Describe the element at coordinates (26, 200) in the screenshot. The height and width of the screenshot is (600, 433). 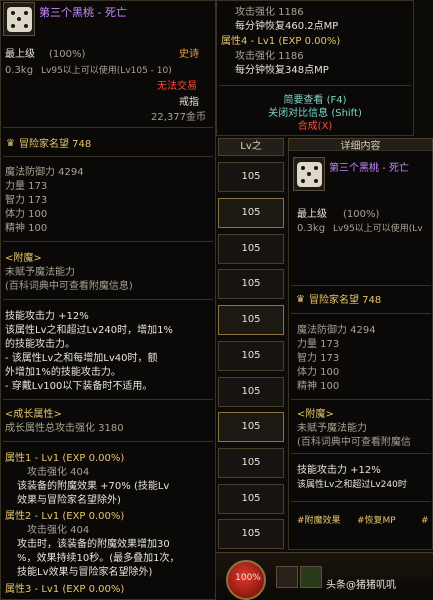
I see `stat-intelligence: 智力 173` at that location.